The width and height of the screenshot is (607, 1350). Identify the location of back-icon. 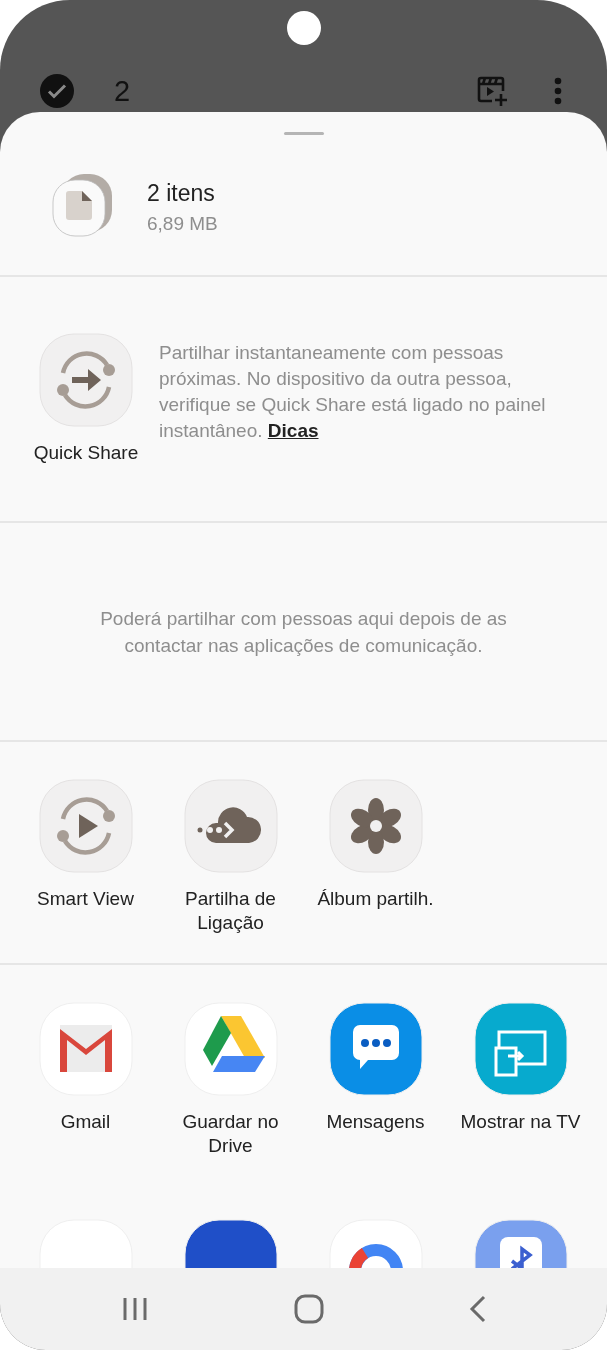
(478, 1309).